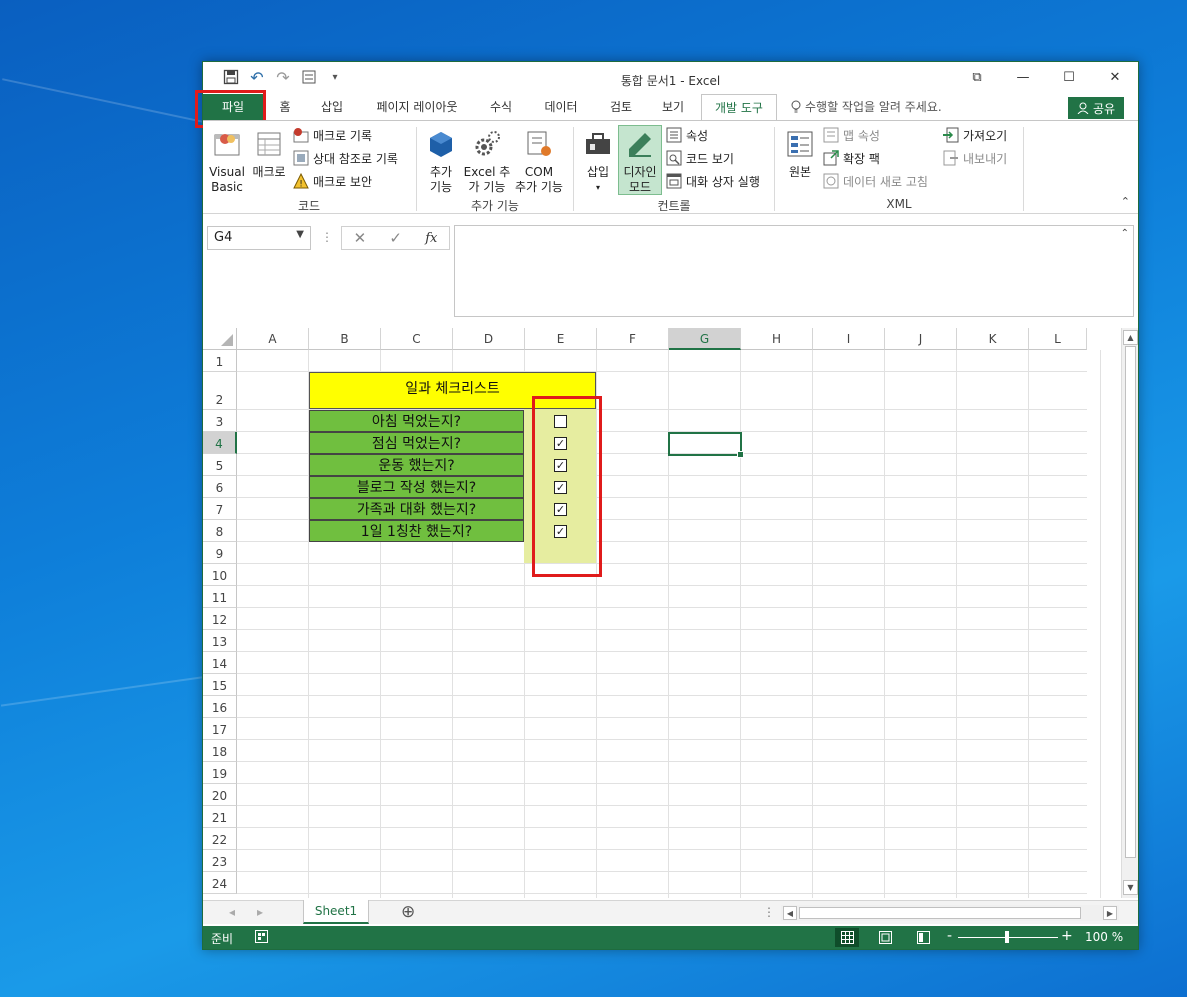  What do you see at coordinates (220, 597) in the screenshot?
I see `row-header-11: 11` at bounding box center [220, 597].